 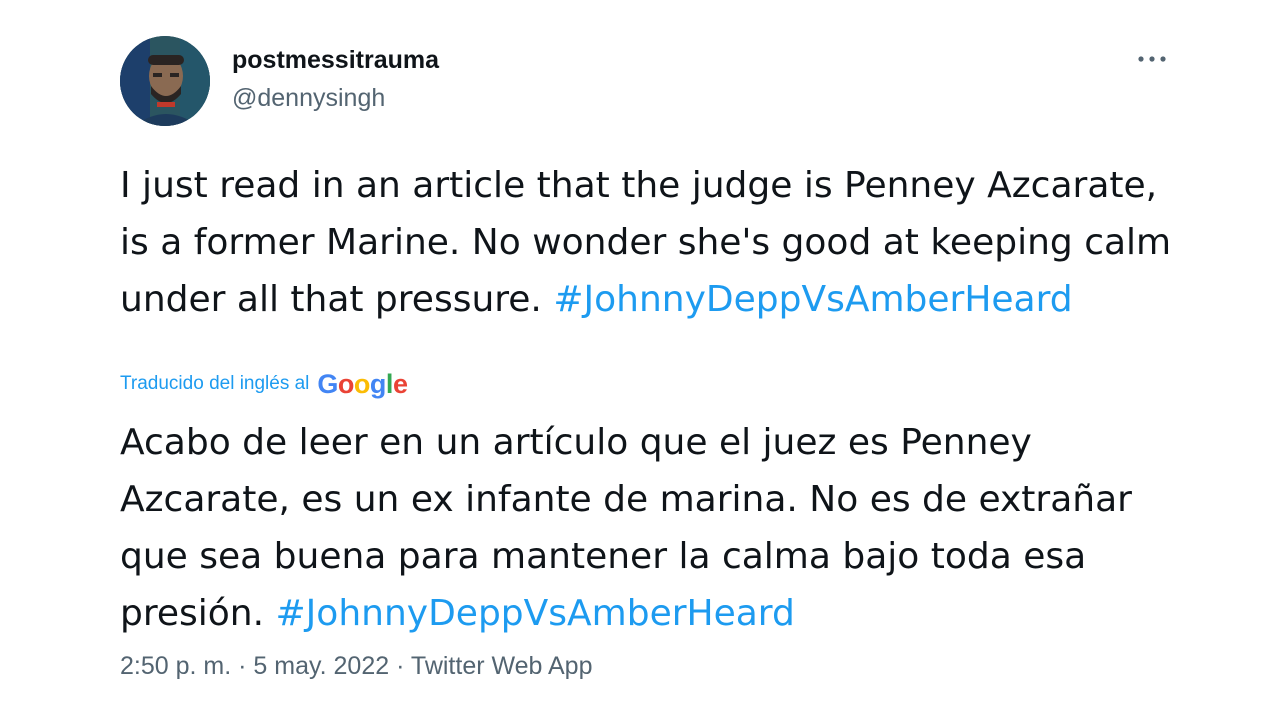 I want to click on more-horizontal-icon, so click(x=1152, y=59).